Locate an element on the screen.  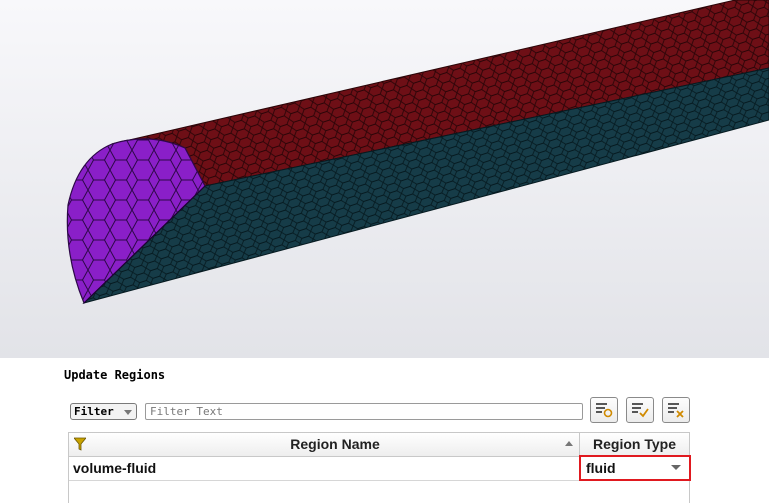
select-all-icon is located at coordinates (604, 410).